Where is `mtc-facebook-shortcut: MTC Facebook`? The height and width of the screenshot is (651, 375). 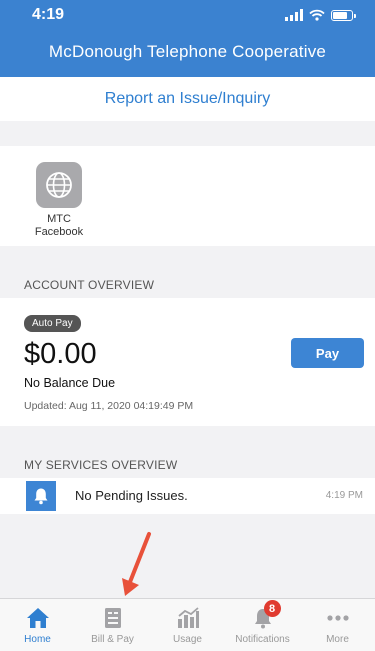
mtc-facebook-shortcut: MTC Facebook is located at coordinates (59, 200).